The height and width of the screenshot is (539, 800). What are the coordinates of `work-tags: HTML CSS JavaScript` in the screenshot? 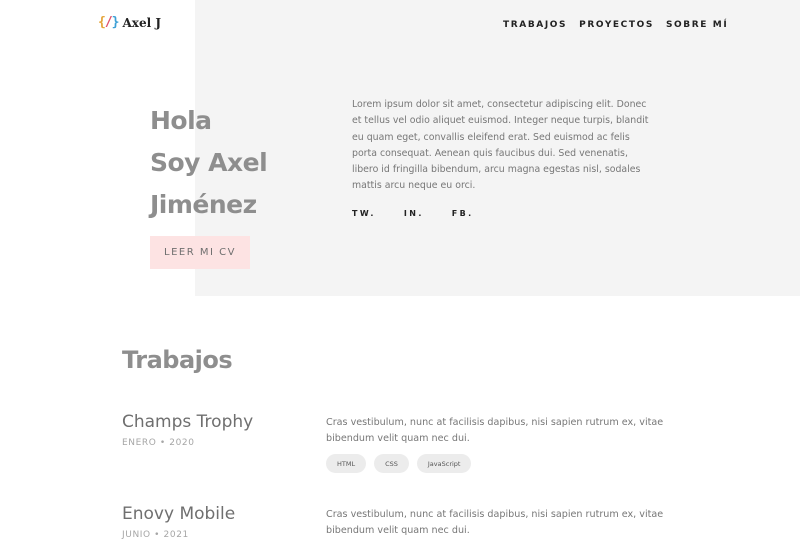 It's located at (399, 463).